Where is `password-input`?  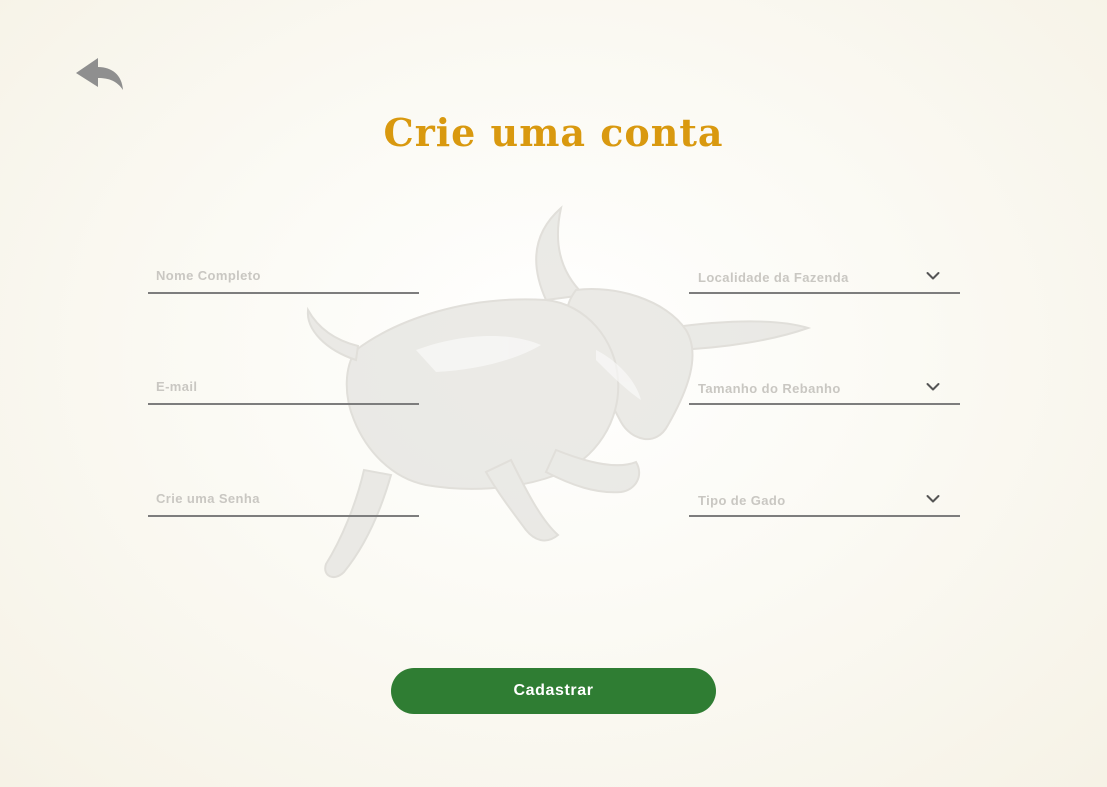
password-input is located at coordinates (271, 498).